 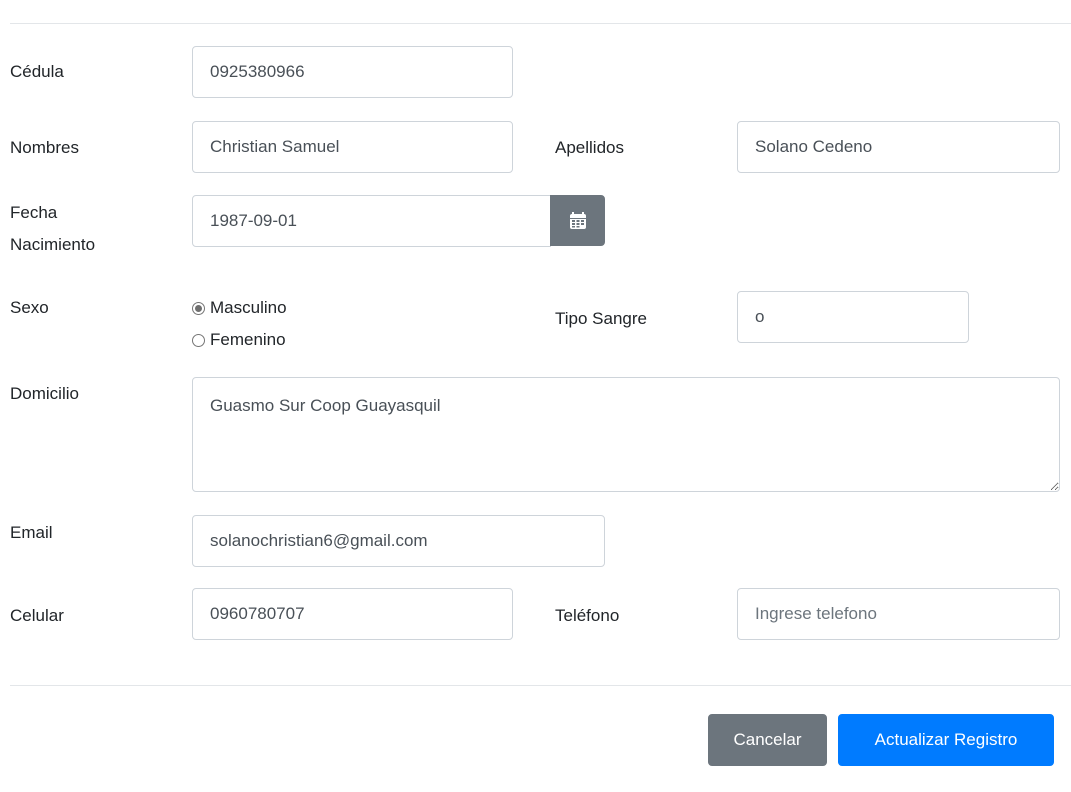 I want to click on telefono-input, so click(x=898, y=614).